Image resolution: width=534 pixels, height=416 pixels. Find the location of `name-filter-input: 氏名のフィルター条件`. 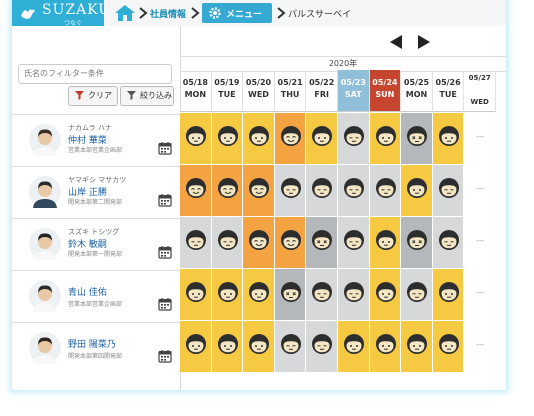

name-filter-input: 氏名のフィルター条件 is located at coordinates (95, 74).